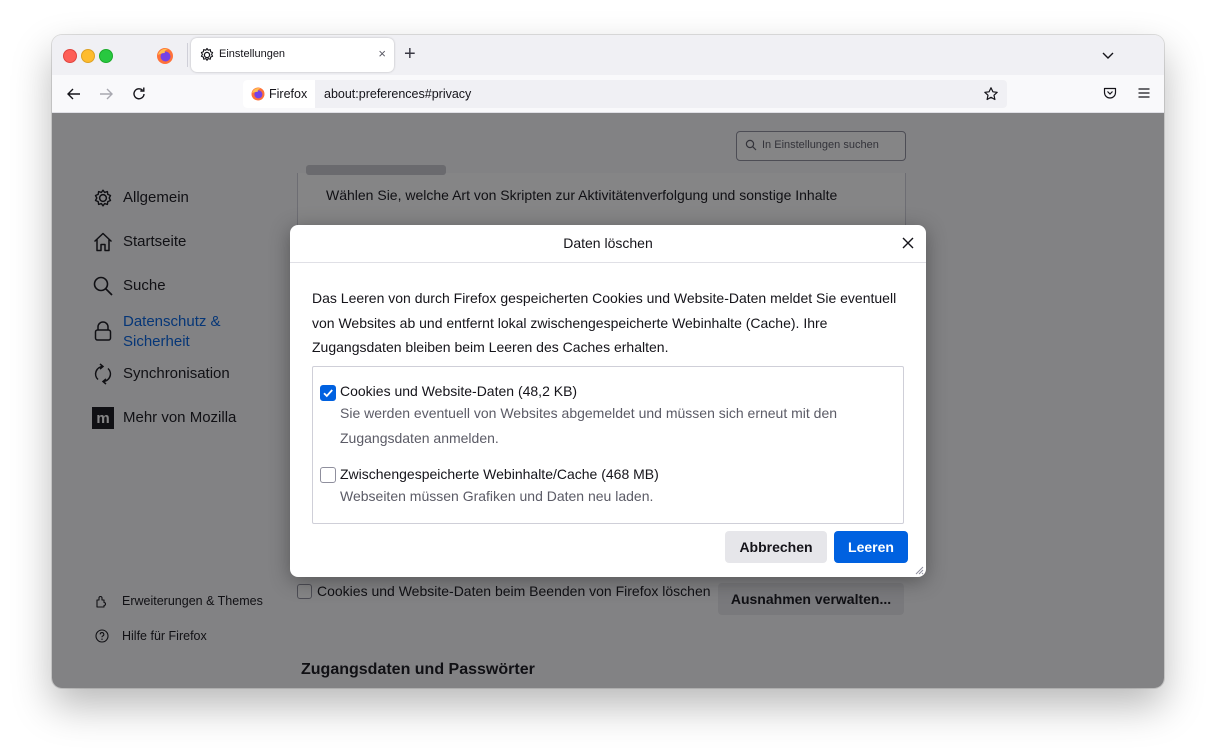  Describe the element at coordinates (139, 94) in the screenshot. I see `reload-icon` at that location.